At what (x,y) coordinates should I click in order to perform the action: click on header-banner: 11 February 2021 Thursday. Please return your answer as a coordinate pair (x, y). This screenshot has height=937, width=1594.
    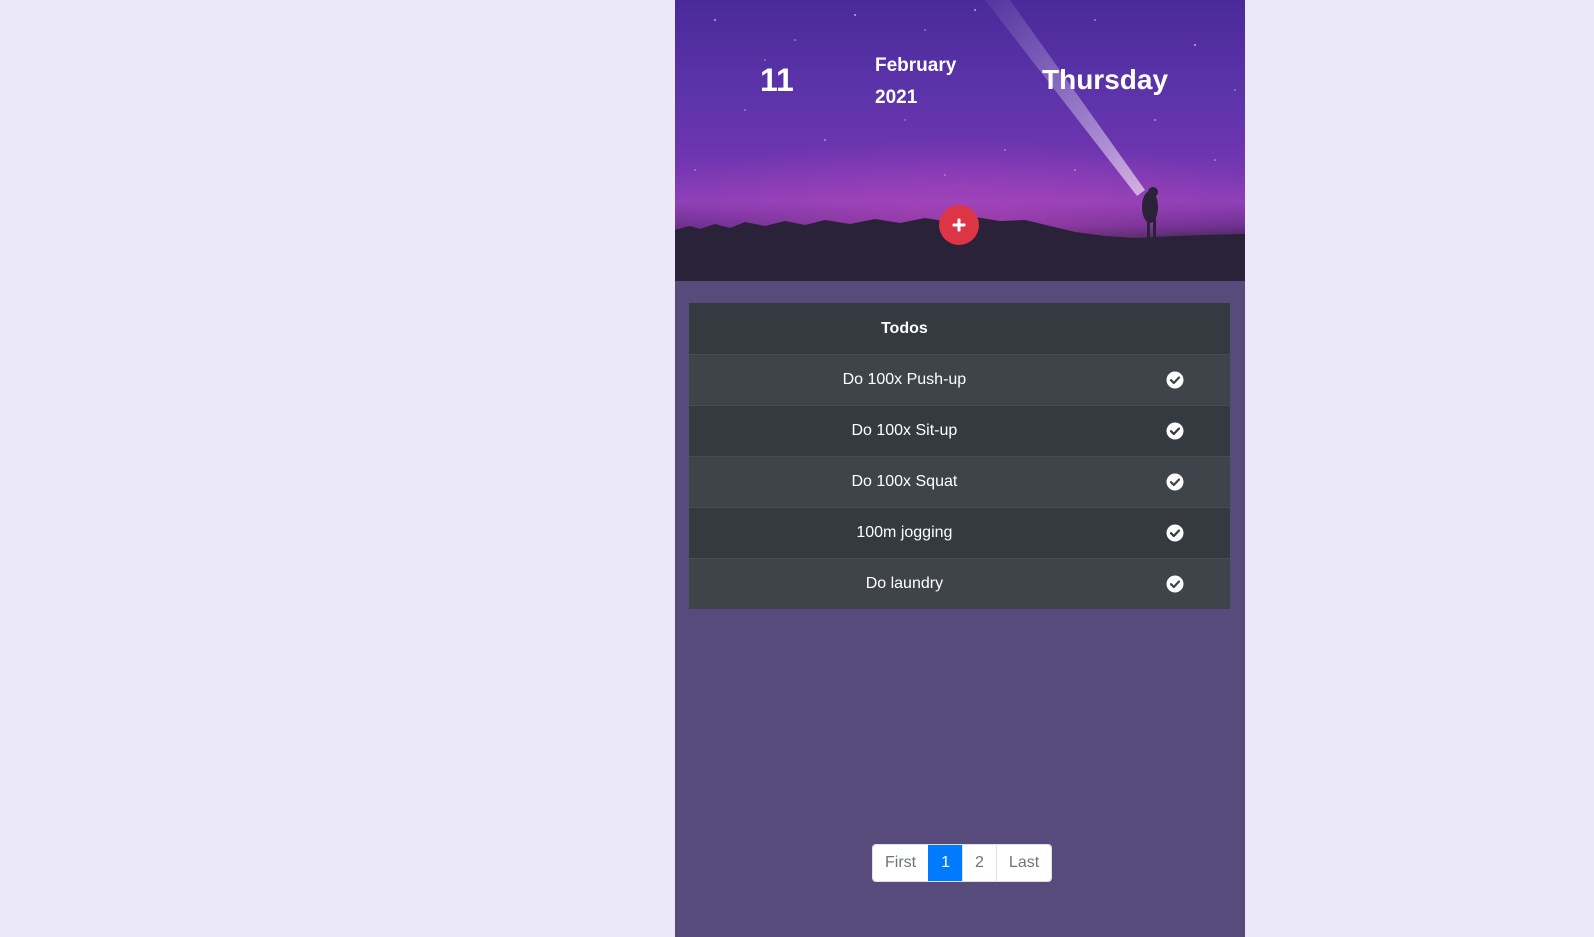
    Looking at the image, I should click on (960, 140).